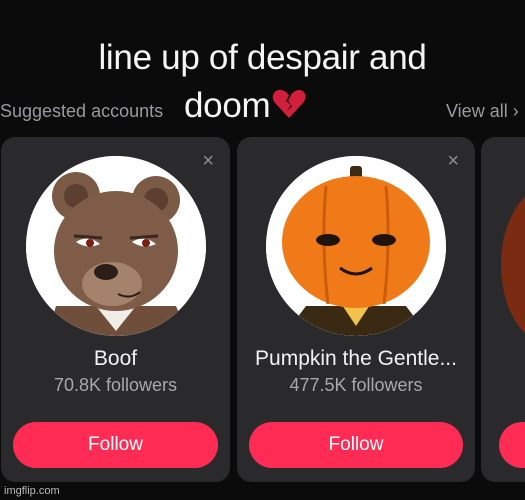  I want to click on account-card-partial, so click(503, 309).